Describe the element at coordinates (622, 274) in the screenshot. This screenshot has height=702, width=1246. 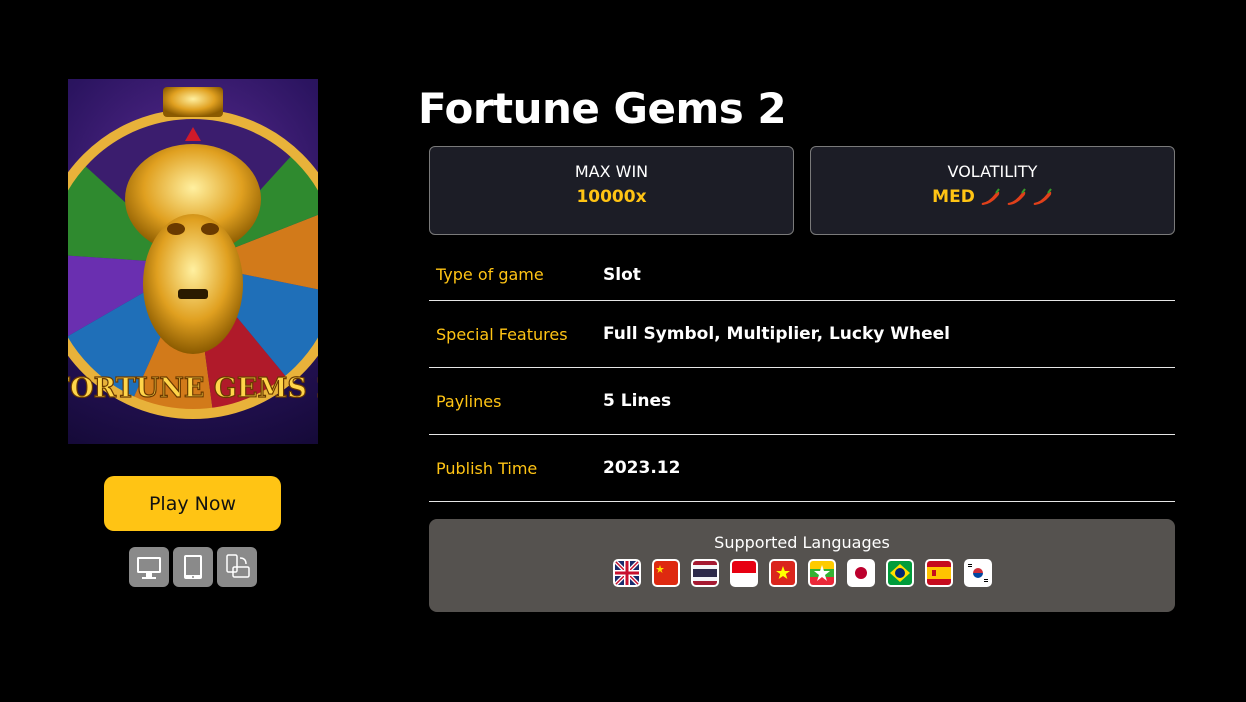
I see `info-value: Slot` at that location.